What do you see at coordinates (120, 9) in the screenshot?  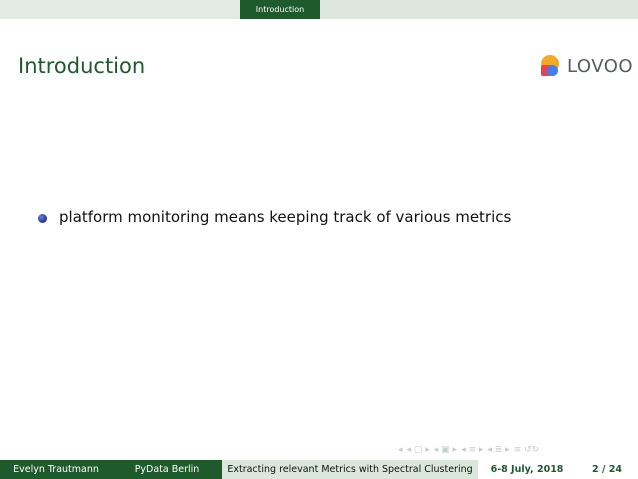 I see `nav-bar-left` at bounding box center [120, 9].